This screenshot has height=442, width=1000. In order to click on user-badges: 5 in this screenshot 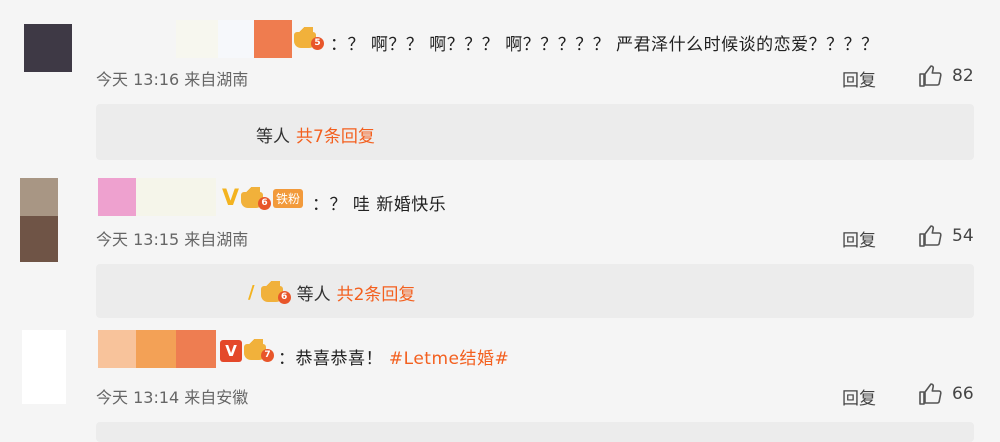, I will do `click(309, 38)`.